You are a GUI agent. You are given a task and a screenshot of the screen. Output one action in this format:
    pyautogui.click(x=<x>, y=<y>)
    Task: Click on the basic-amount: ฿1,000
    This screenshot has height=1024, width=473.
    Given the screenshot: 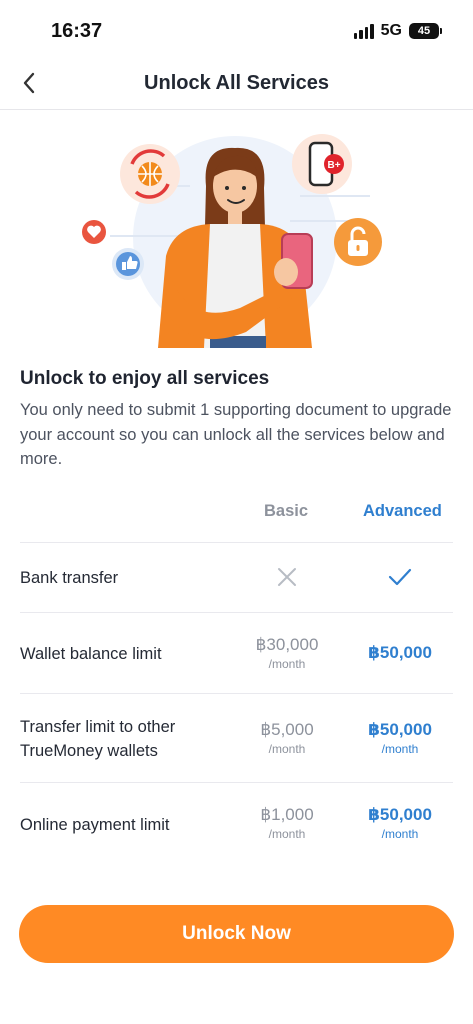 What is the action you would take?
    pyautogui.click(x=287, y=814)
    